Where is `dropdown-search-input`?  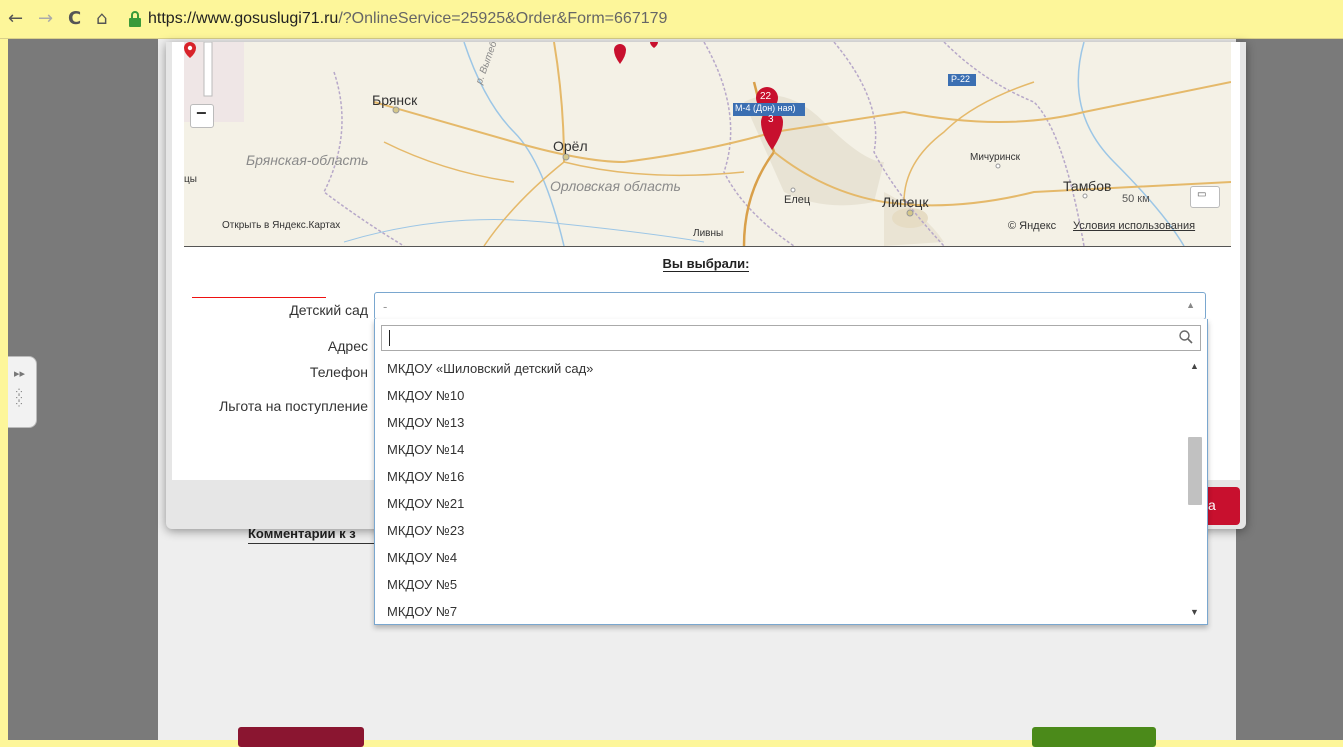
dropdown-search-input is located at coordinates (775, 339).